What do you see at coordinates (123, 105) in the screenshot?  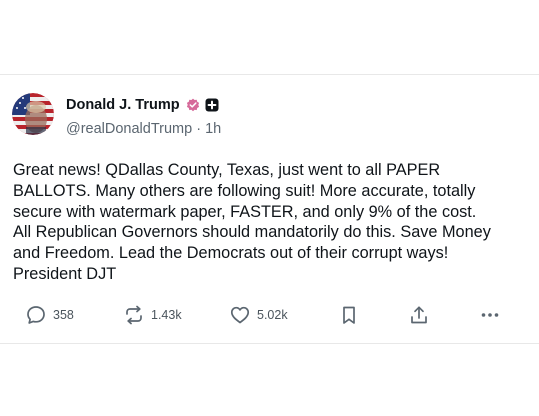 I see `display-name: Donald J. Trump` at bounding box center [123, 105].